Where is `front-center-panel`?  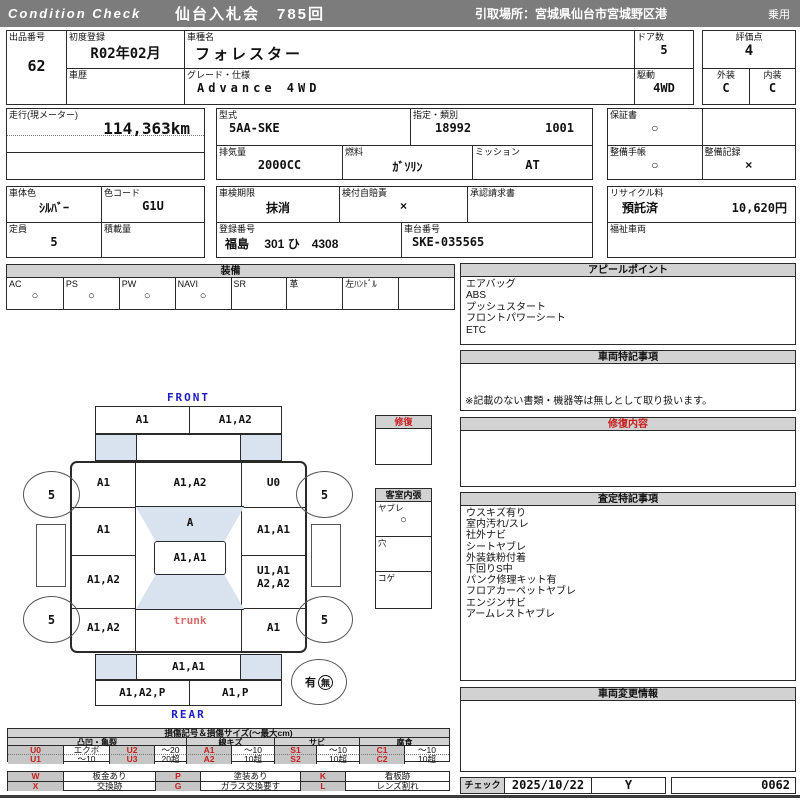
front-center-panel is located at coordinates (188, 447).